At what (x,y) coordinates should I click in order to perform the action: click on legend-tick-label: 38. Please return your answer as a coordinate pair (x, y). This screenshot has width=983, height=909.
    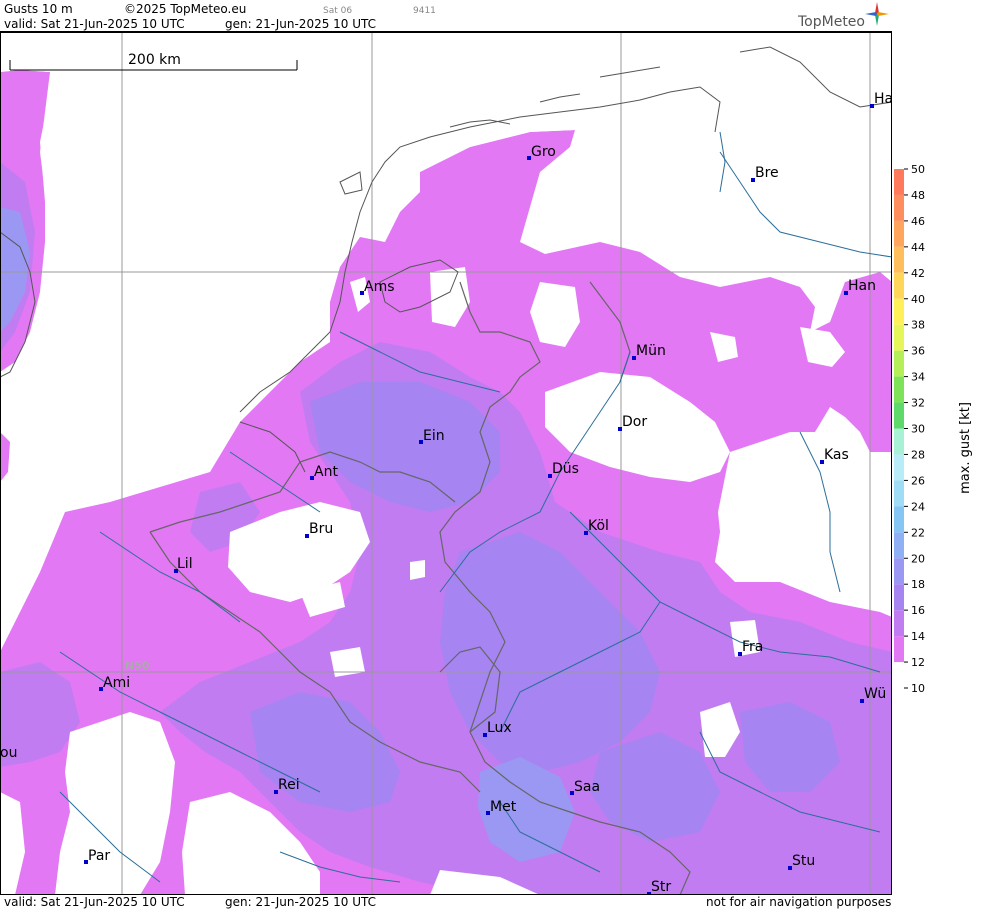
    Looking at the image, I should click on (918, 325).